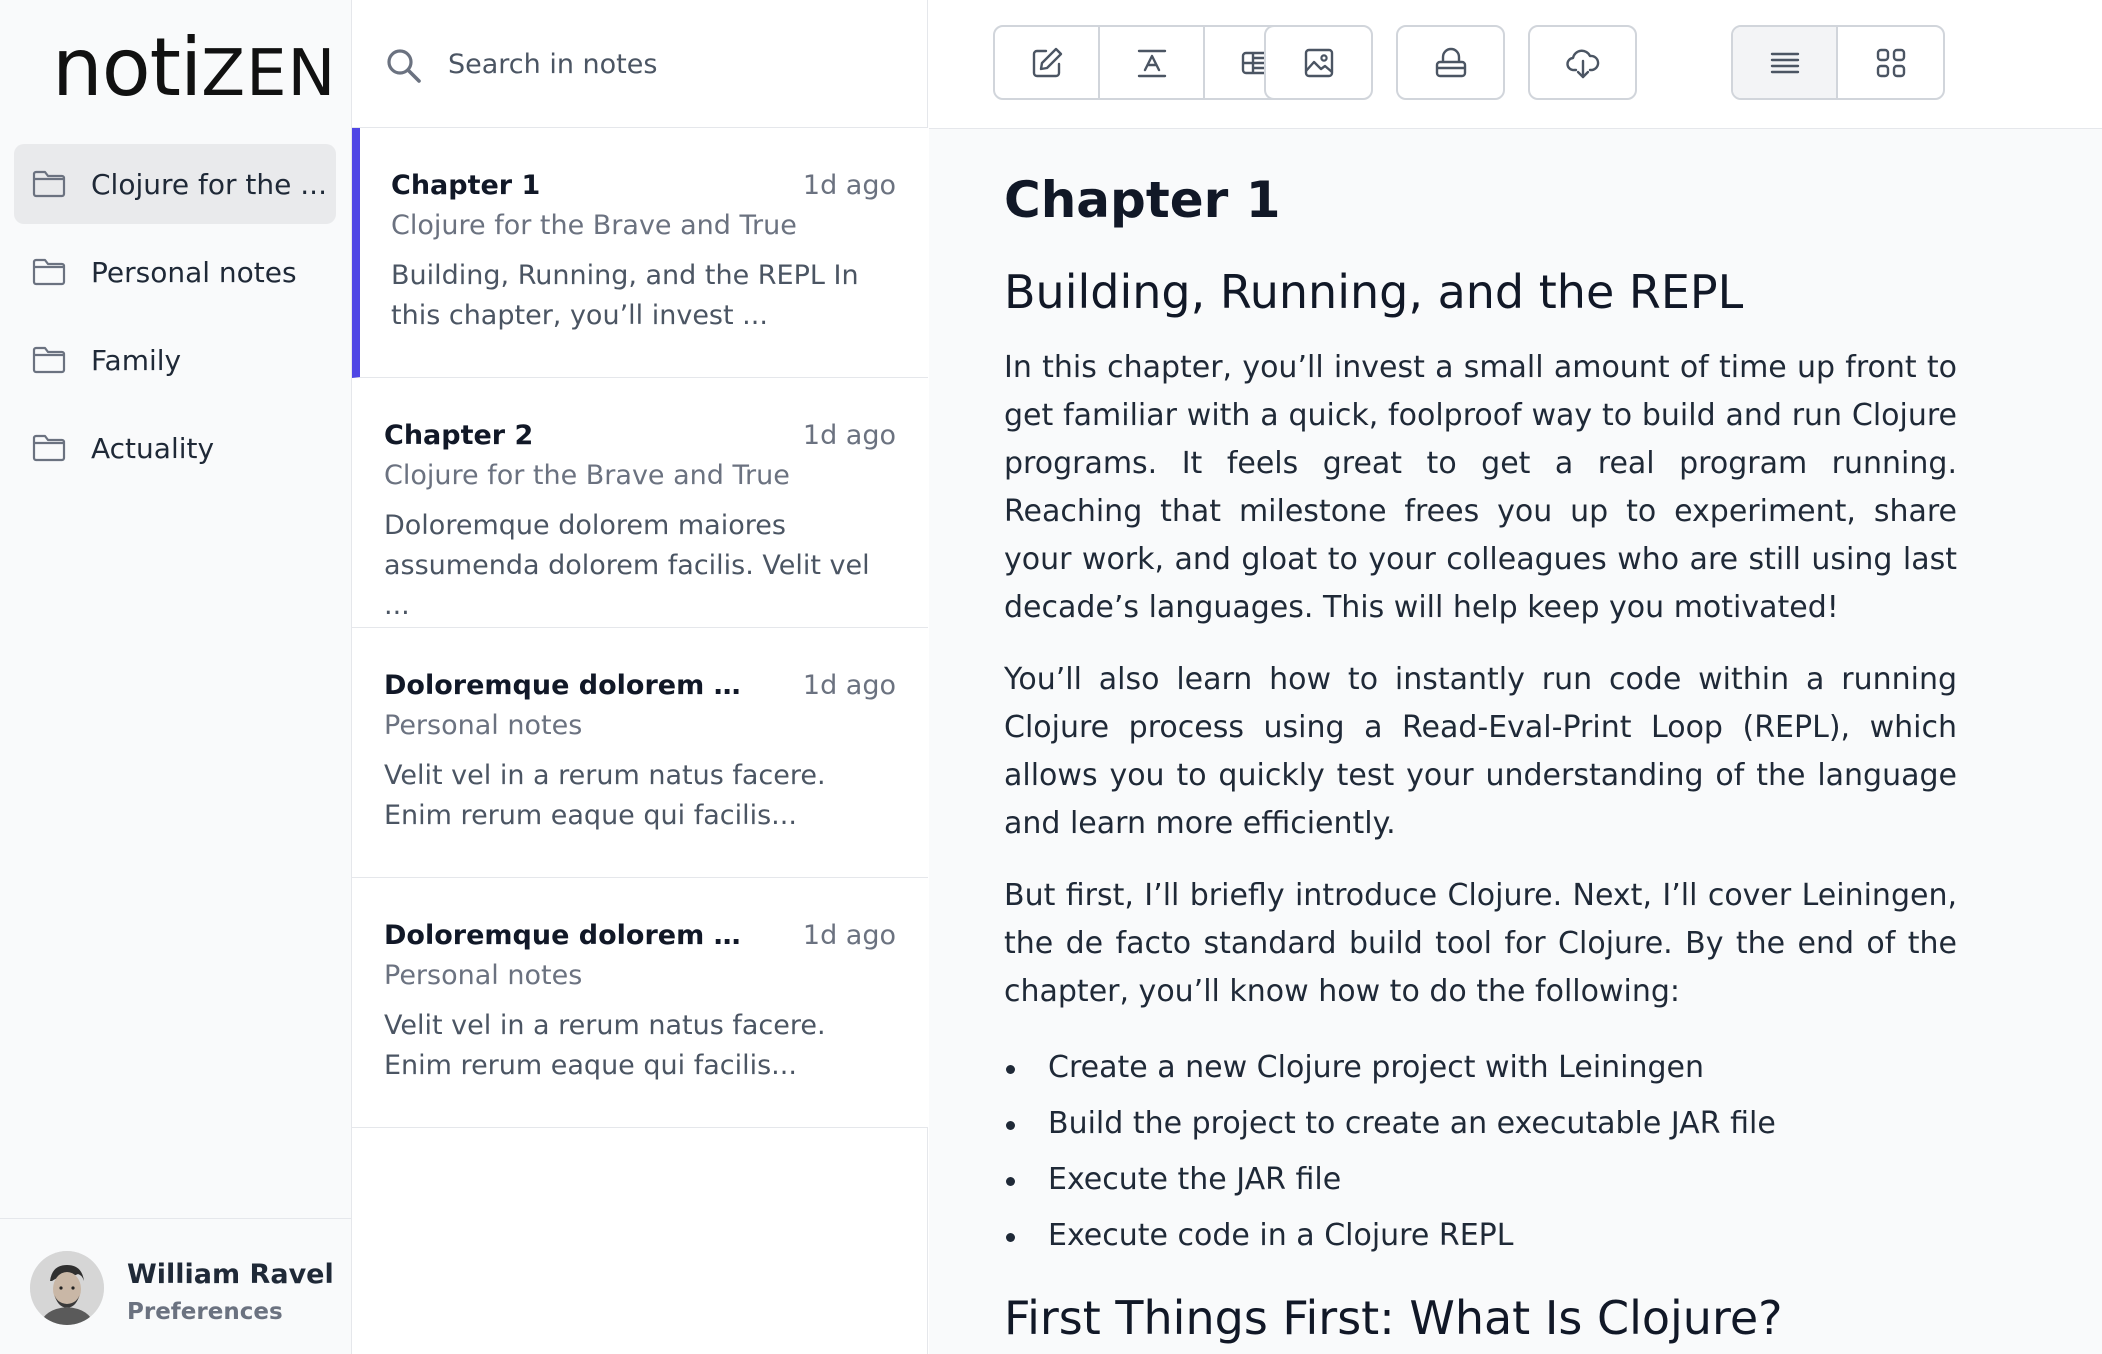  What do you see at coordinates (1374, 292) in the screenshot?
I see `section-heading: Building, Running, and the REPL` at bounding box center [1374, 292].